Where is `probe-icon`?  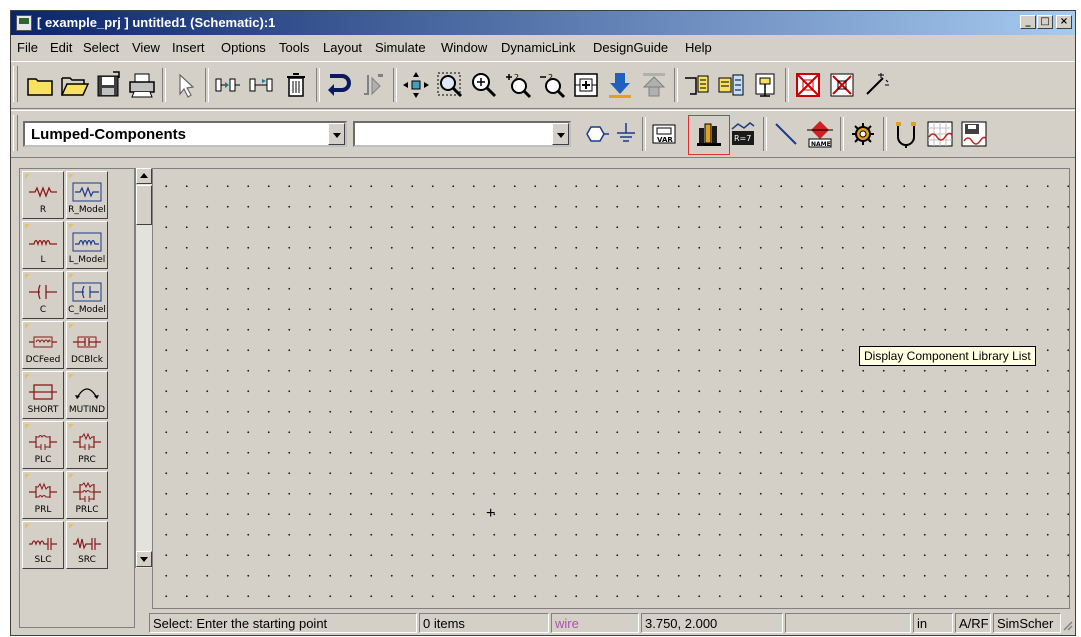
probe-icon is located at coordinates (906, 134).